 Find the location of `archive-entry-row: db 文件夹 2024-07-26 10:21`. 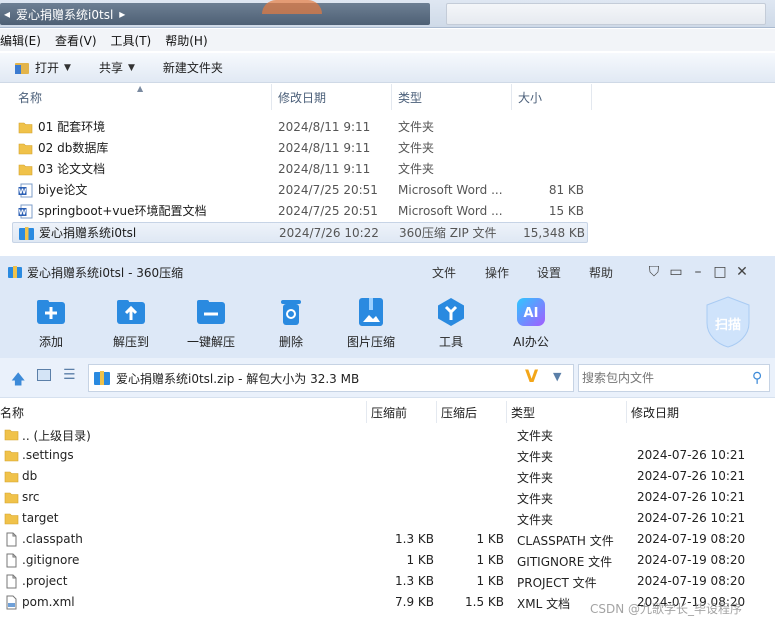

archive-entry-row: db 文件夹 2024-07-26 10:21 is located at coordinates (387, 477).